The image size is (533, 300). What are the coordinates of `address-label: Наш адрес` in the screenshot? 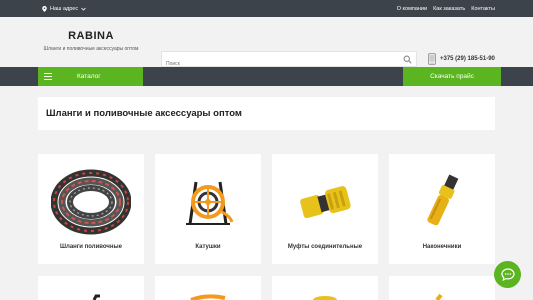 It's located at (64, 8).